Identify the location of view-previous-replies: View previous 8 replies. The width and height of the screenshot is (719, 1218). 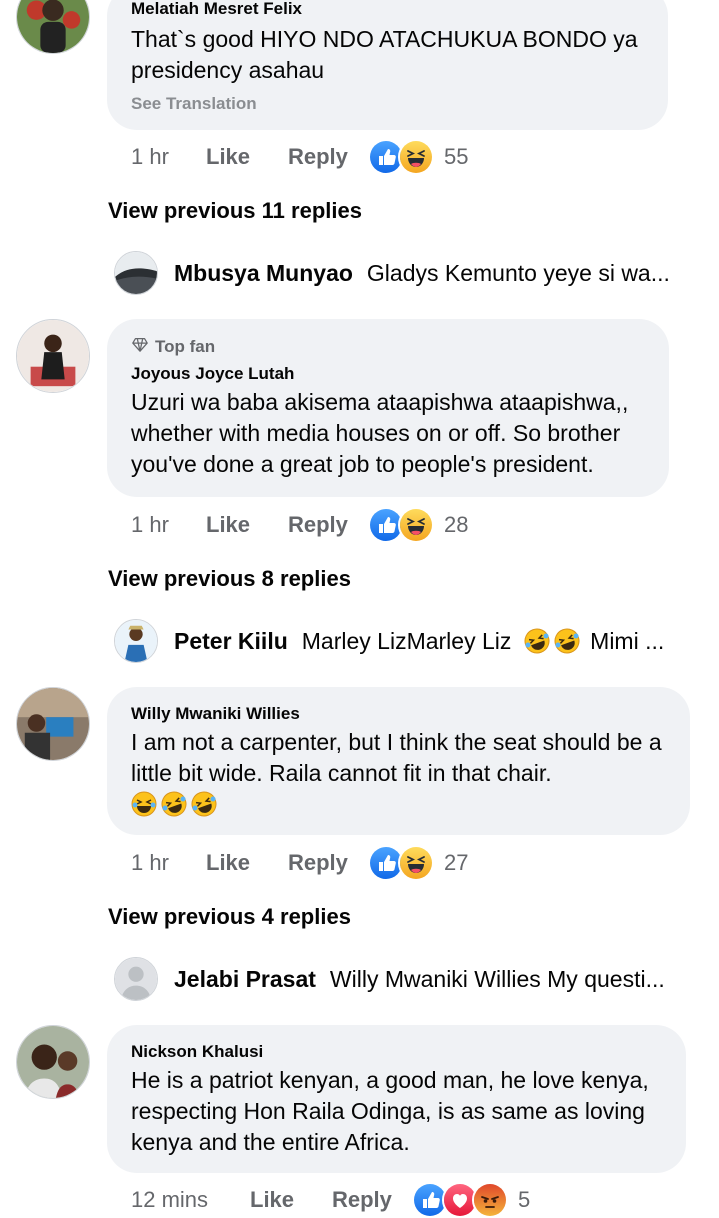
(229, 579).